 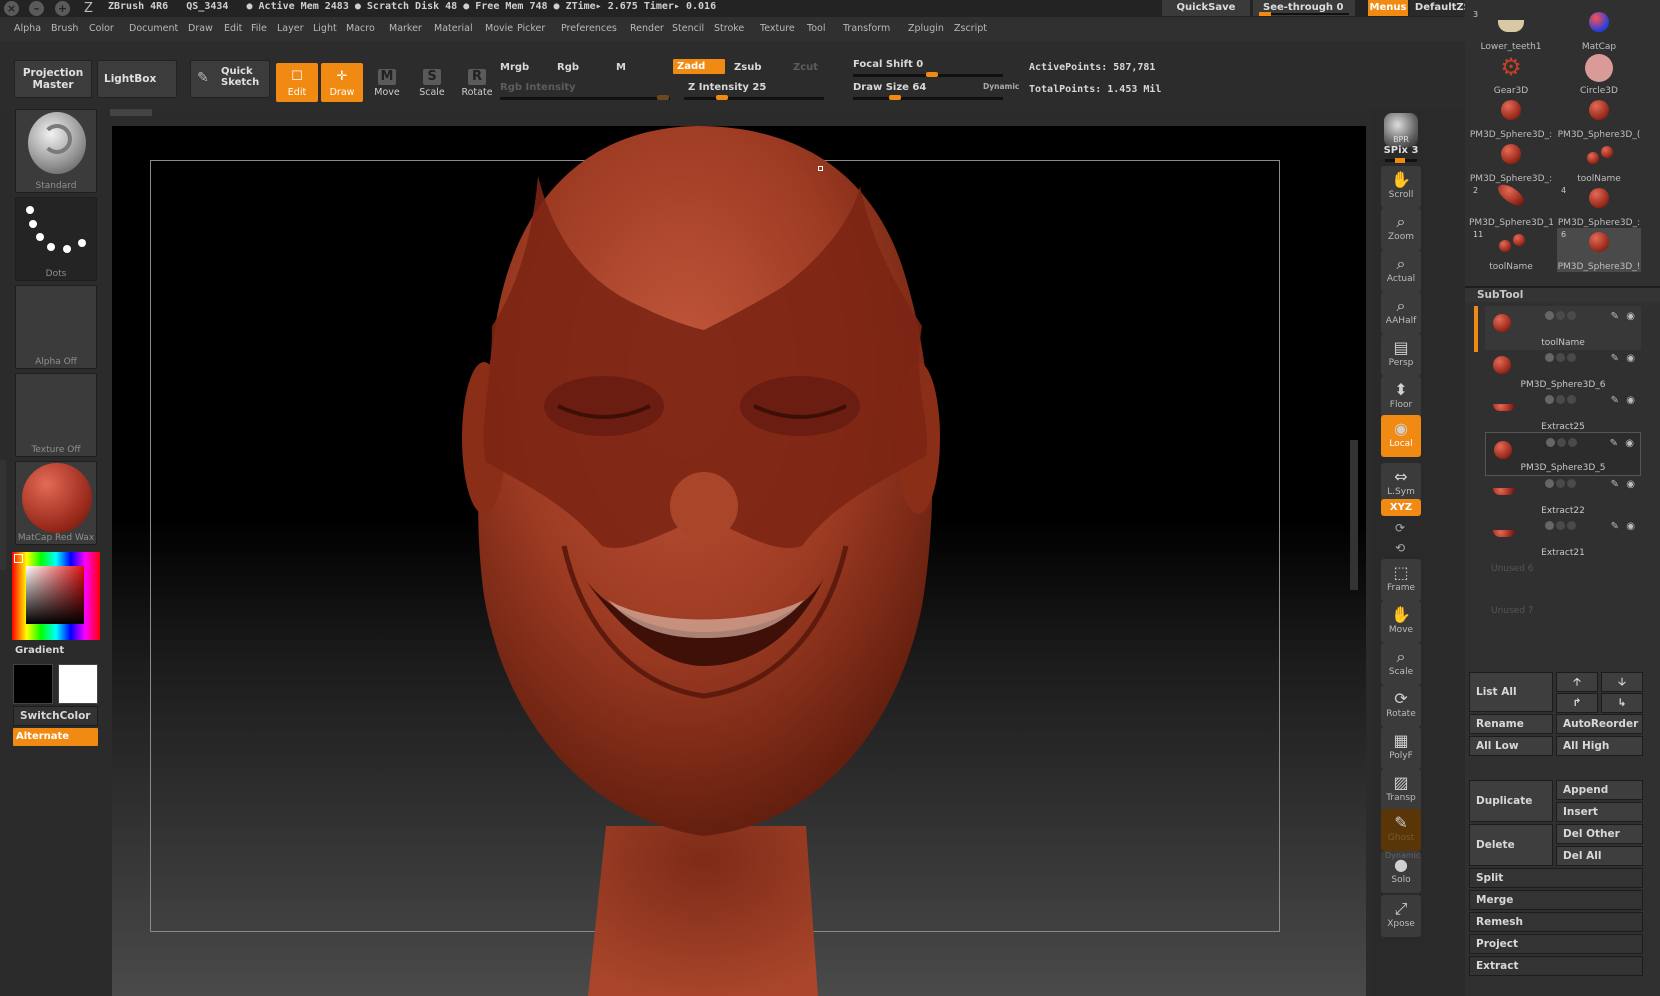 I want to click on move-mode-button: M Move, so click(x=387, y=82).